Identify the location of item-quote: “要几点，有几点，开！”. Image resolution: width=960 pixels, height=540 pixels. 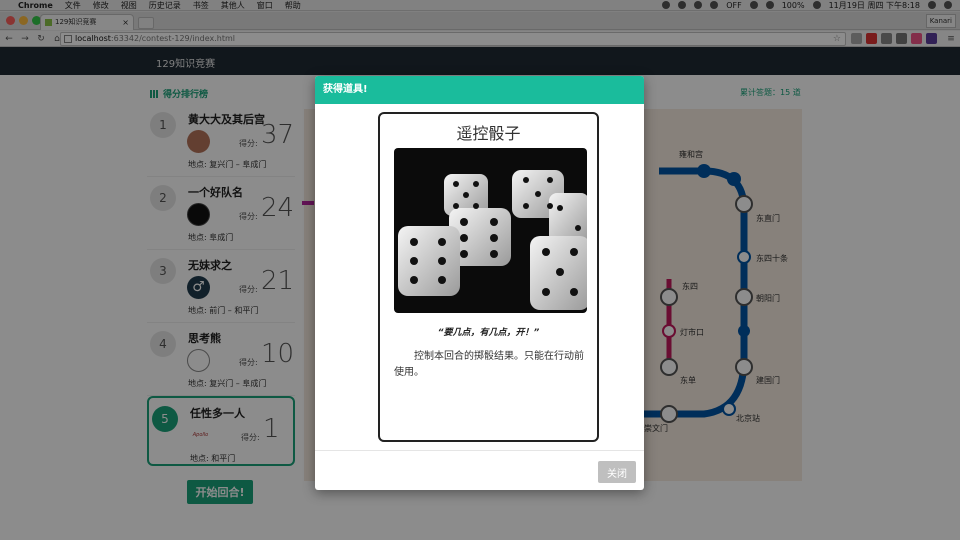
(488, 333).